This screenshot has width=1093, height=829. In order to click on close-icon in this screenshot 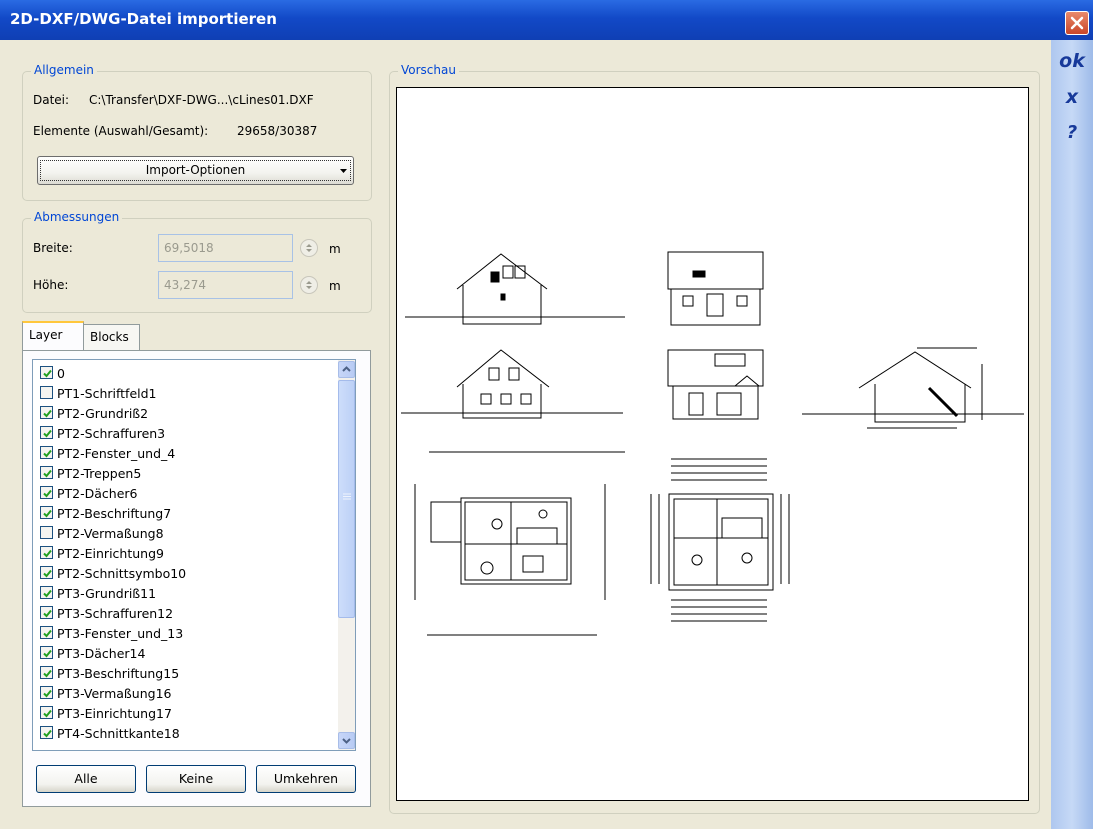, I will do `click(1077, 23)`.